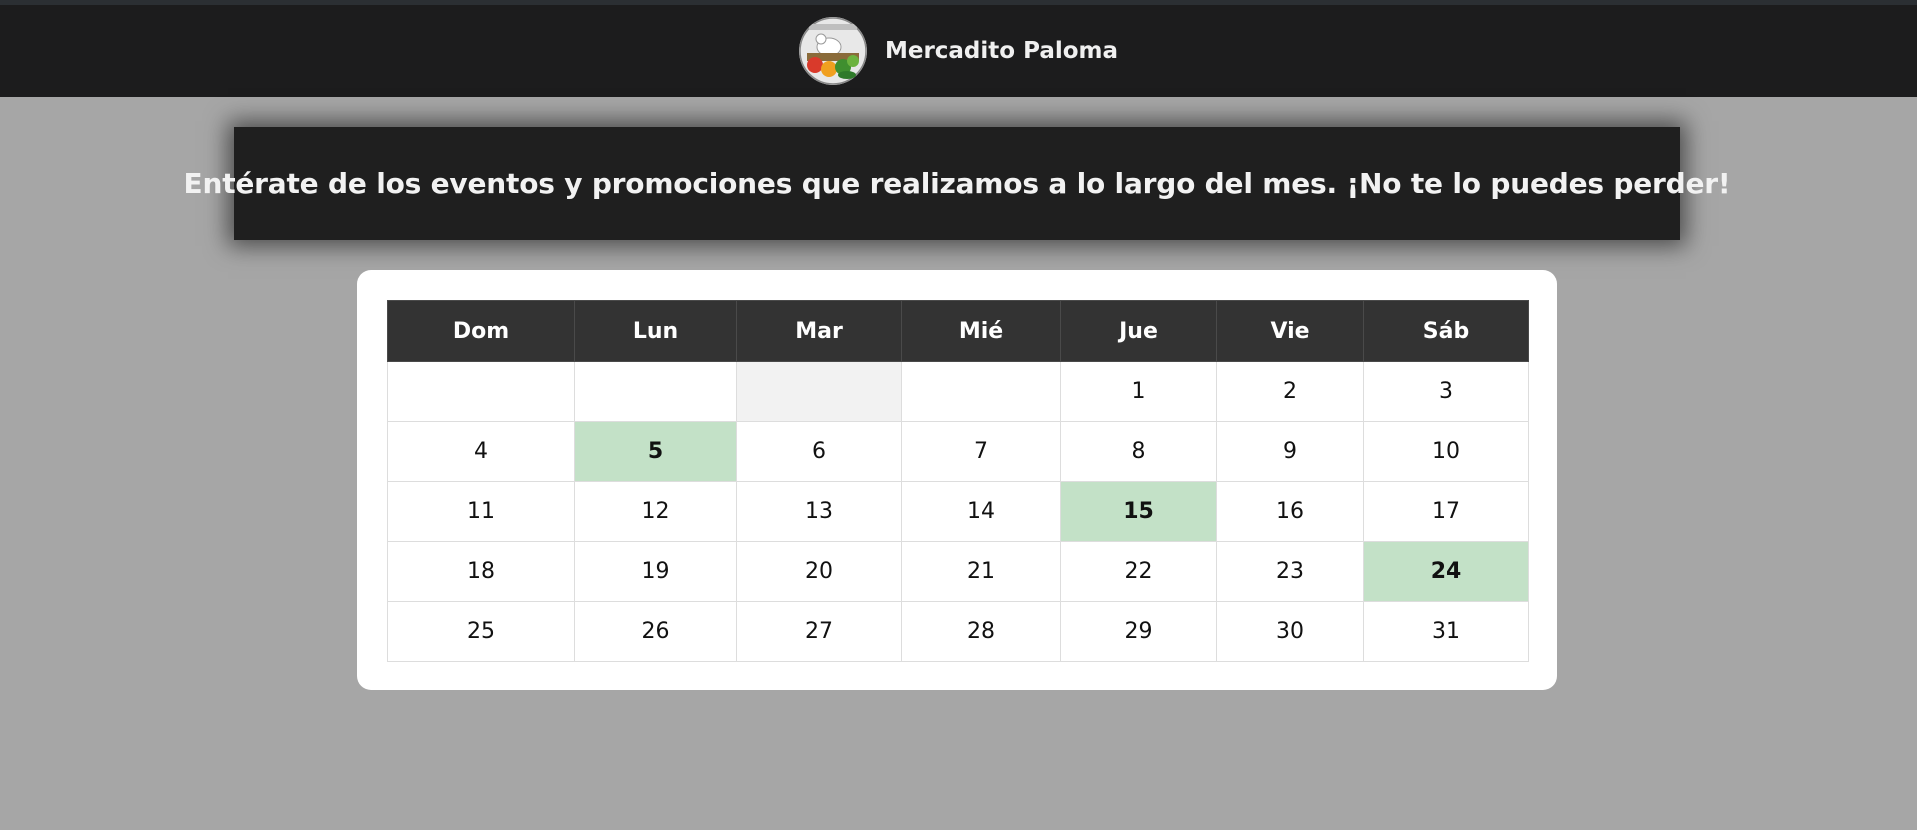 The image size is (1917, 830). I want to click on calendar-day-cell: 27, so click(819, 631).